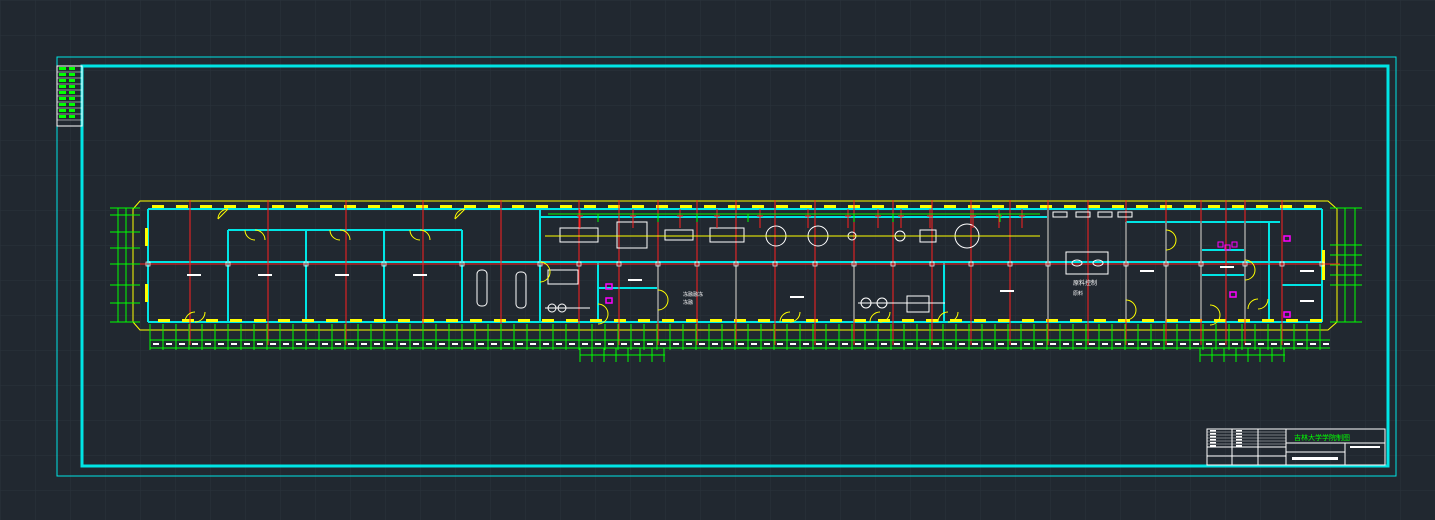 The width and height of the screenshot is (1435, 520). I want to click on process-label-2: 冻融, so click(688, 302).